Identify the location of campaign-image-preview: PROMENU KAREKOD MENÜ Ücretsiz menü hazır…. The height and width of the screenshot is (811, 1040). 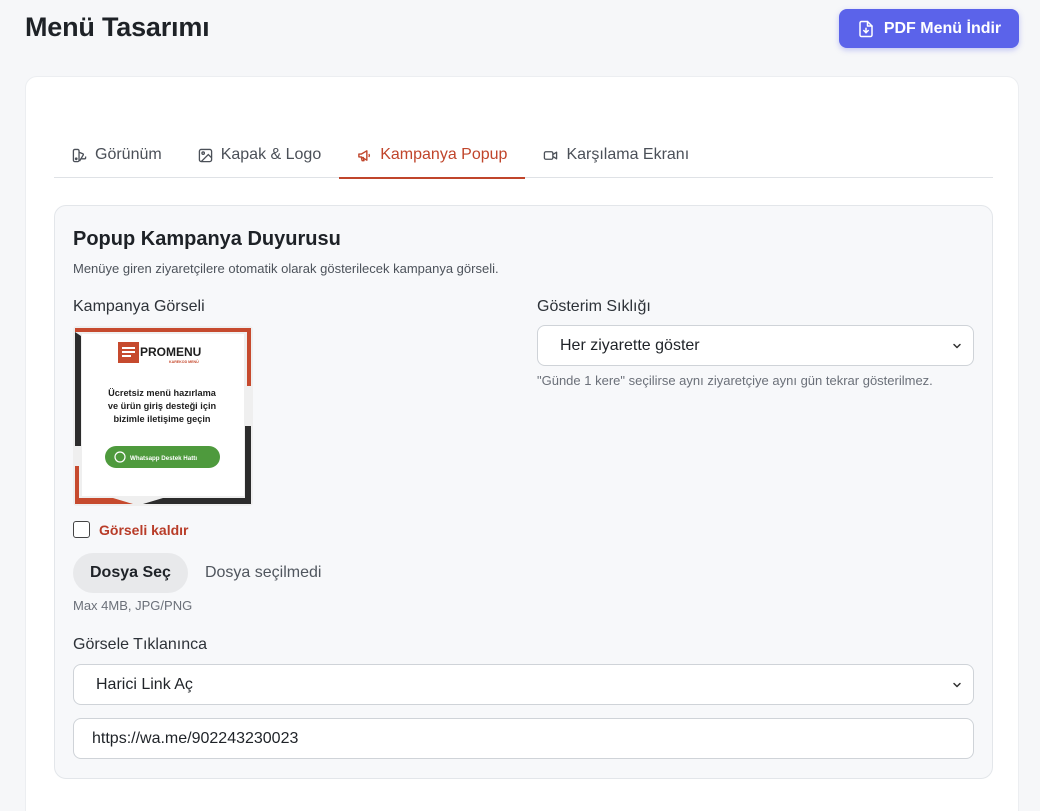
(163, 416).